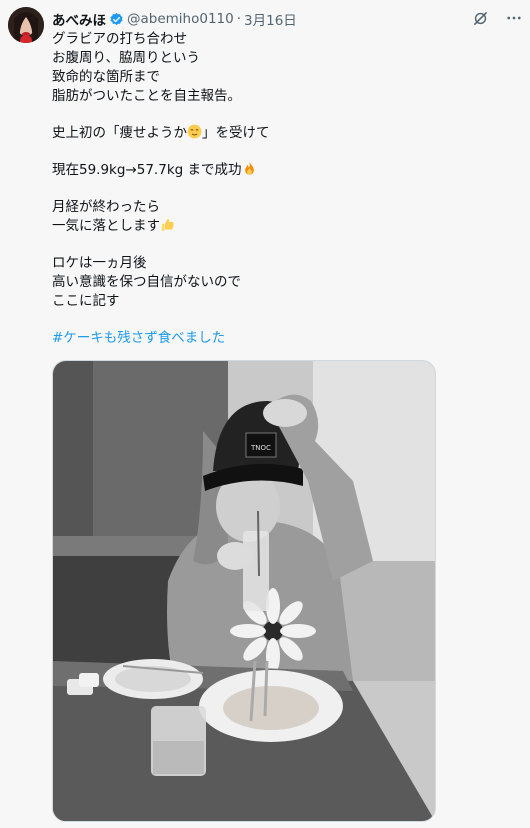  I want to click on tweet-line-text: 」を受けて, so click(236, 133).